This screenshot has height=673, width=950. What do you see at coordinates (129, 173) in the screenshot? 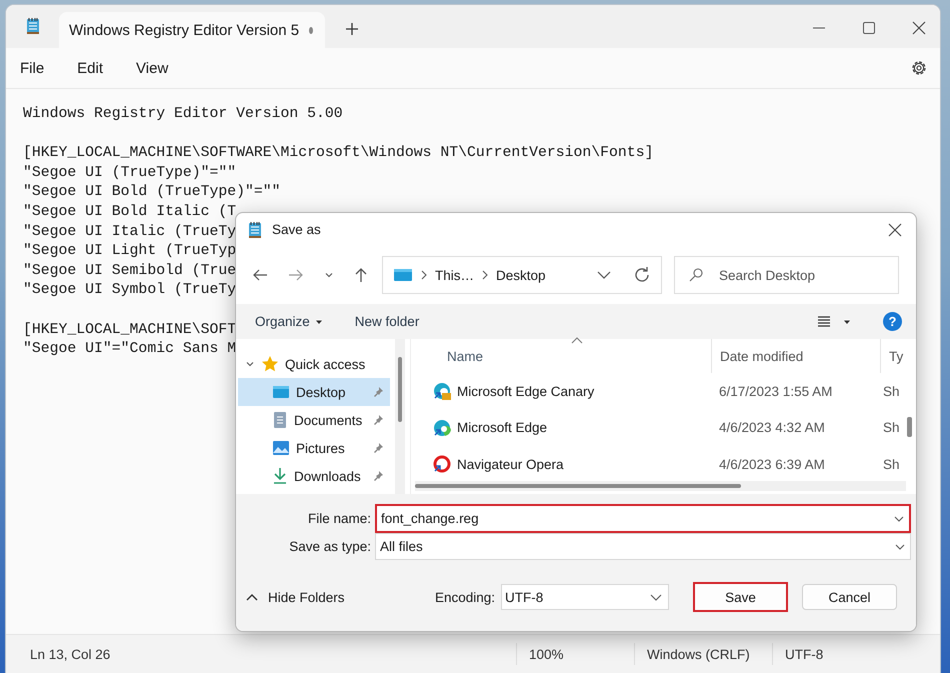
I see `text-line: "Segoe UI (TrueType)"=""` at bounding box center [129, 173].